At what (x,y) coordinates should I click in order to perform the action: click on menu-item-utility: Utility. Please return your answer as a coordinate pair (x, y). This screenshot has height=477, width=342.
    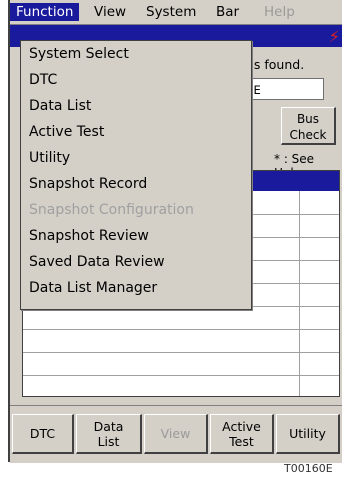
    Looking at the image, I should click on (49, 158).